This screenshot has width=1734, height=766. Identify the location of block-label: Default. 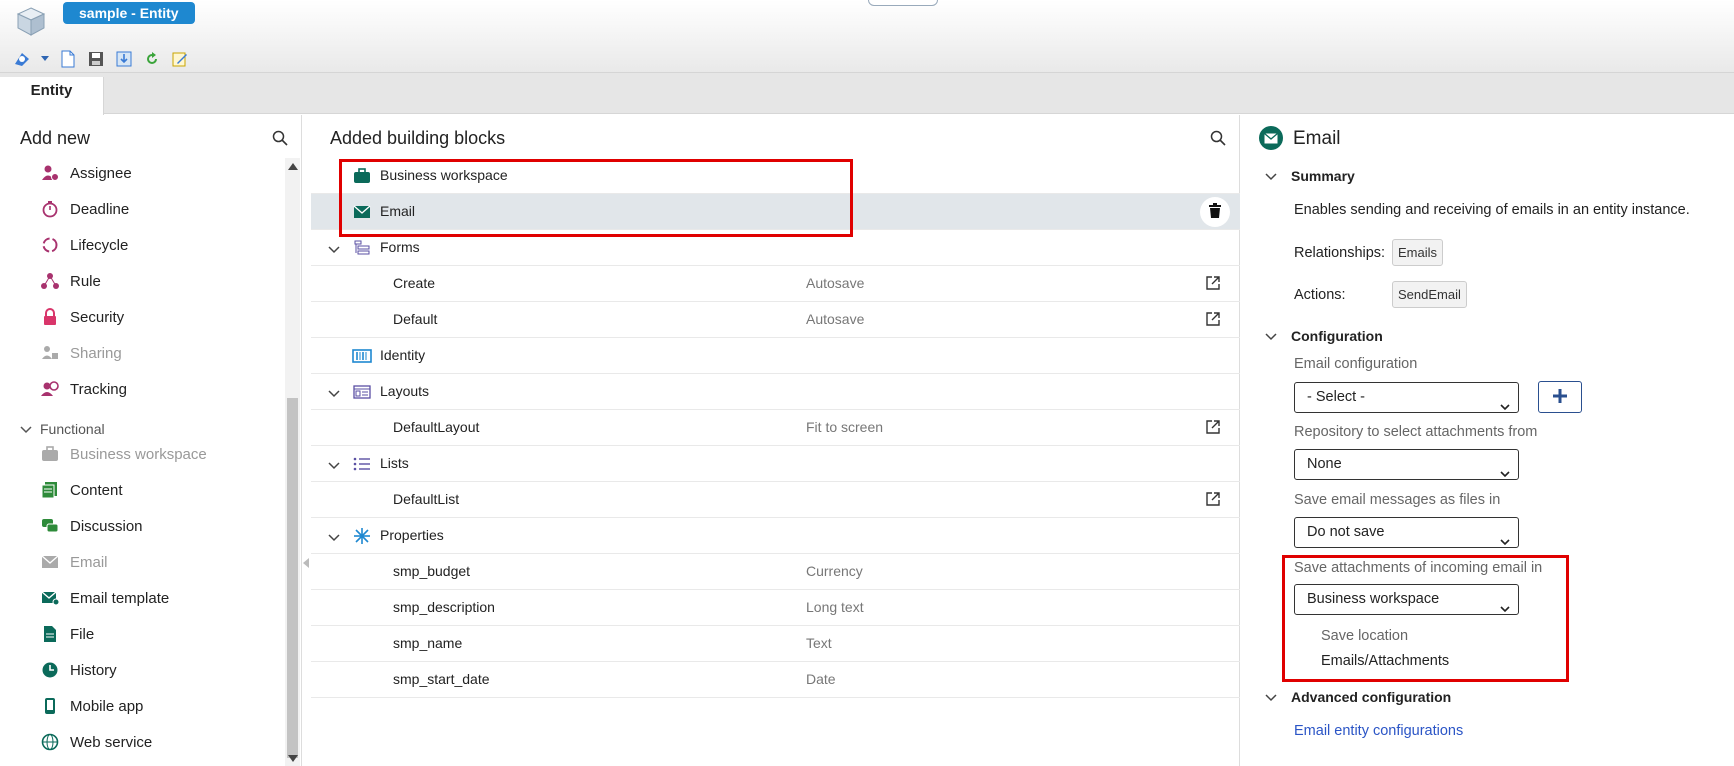
(415, 319).